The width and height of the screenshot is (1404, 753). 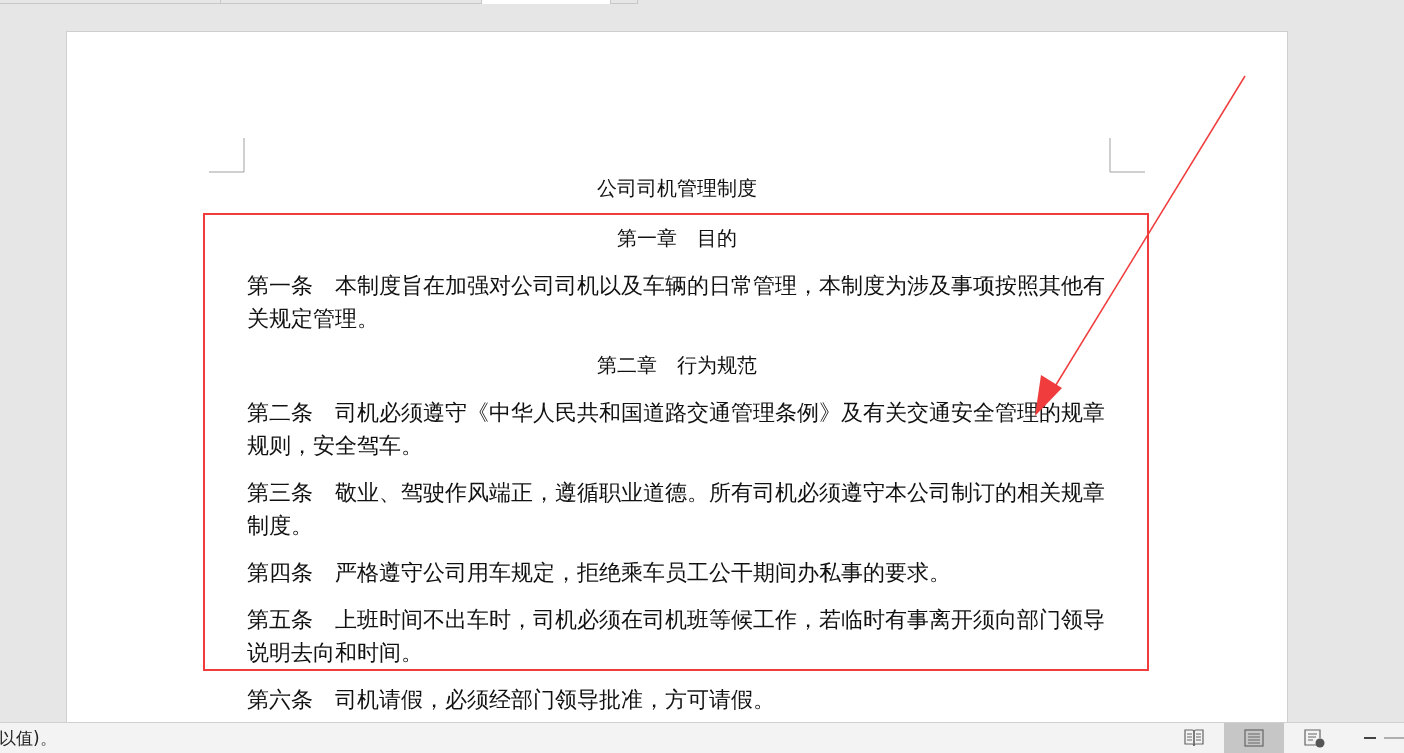 I want to click on article-paragraph: 第一条 本制度旨在加强对公司司机以及车辆的日常管理，本制度为涉及事项按照其他有关规定管理。, so click(x=676, y=302).